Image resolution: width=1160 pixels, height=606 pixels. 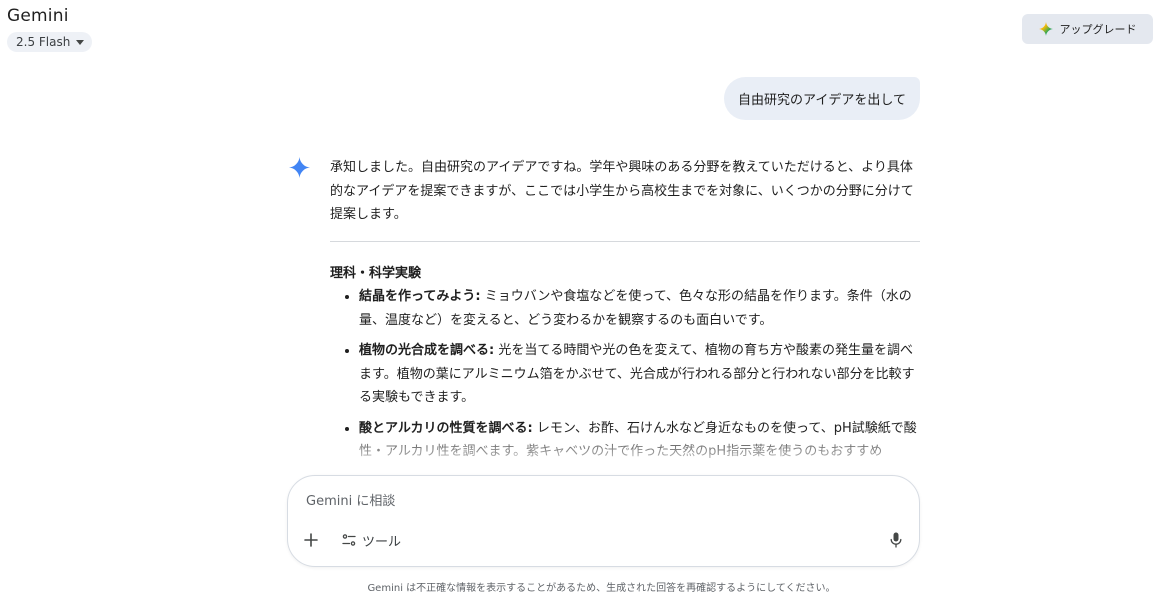 I want to click on divider, so click(x=625, y=241).